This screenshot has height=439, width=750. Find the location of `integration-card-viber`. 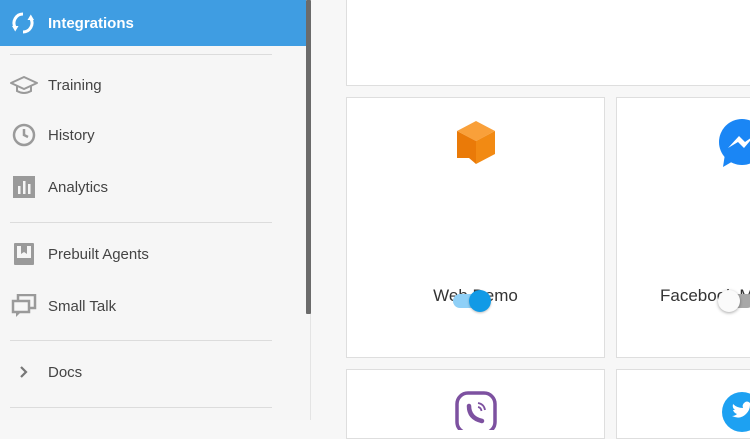

integration-card-viber is located at coordinates (475, 404).